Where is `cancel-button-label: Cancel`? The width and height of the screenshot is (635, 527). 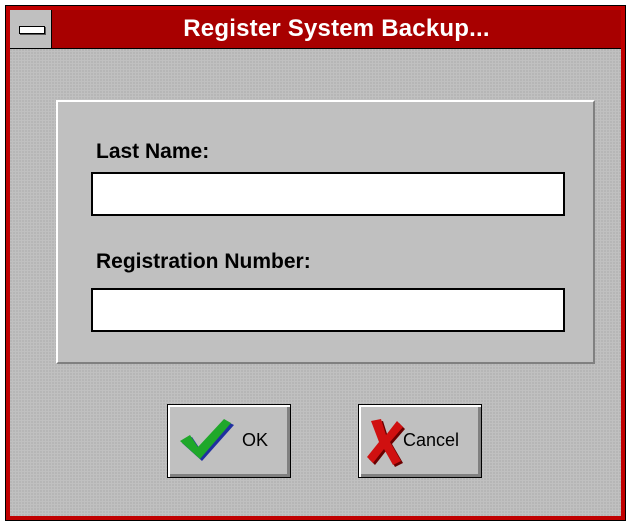
cancel-button-label: Cancel is located at coordinates (431, 440).